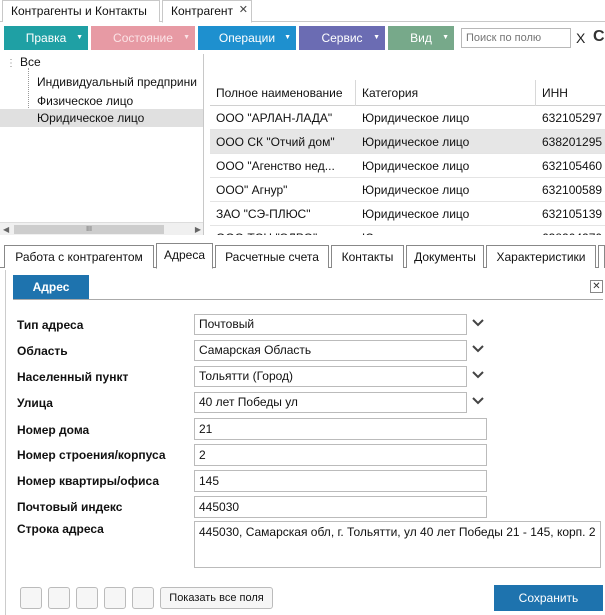  I want to click on cell-inn: 632100589, so click(572, 190).